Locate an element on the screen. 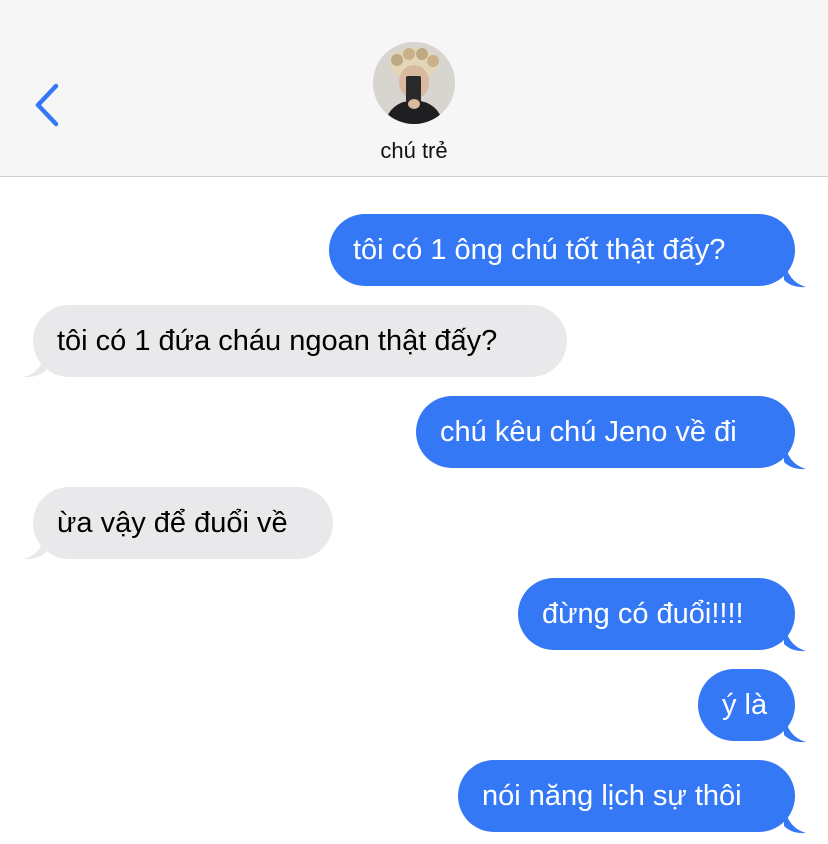 Image resolution: width=828 pixels, height=844 pixels. outgoing-message: nói năng lịch sự thôi is located at coordinates (626, 796).